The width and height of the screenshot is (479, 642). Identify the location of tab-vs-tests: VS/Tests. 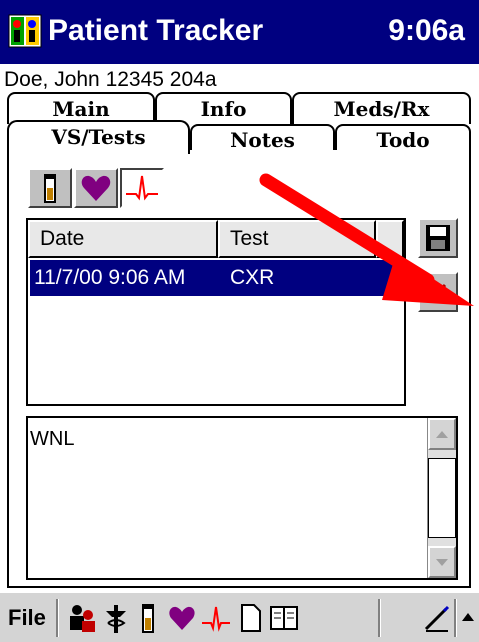
(98, 137).